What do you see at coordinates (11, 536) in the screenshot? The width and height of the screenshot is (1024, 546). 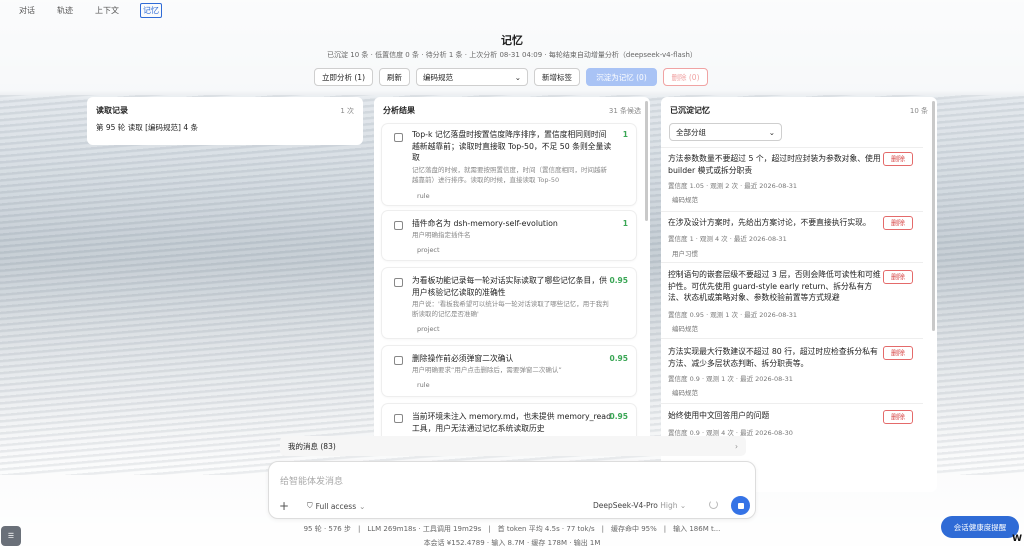 I see `app-icon: ☰` at bounding box center [11, 536].